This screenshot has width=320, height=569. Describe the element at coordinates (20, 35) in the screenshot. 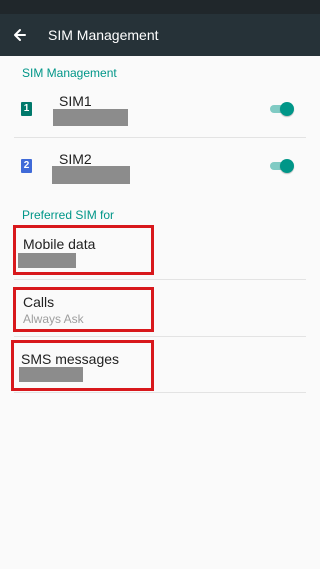

I see `back-arrow-icon` at that location.